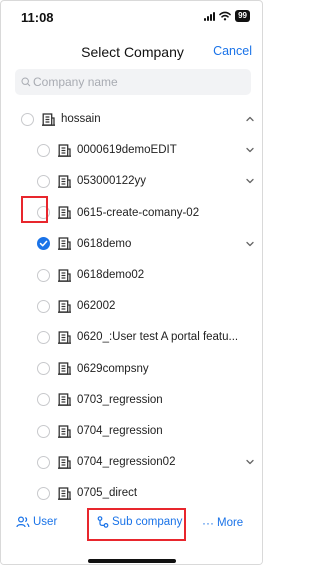 The image size is (320, 565). Describe the element at coordinates (111, 275) in the screenshot. I see `company-name: 0618demo02` at that location.